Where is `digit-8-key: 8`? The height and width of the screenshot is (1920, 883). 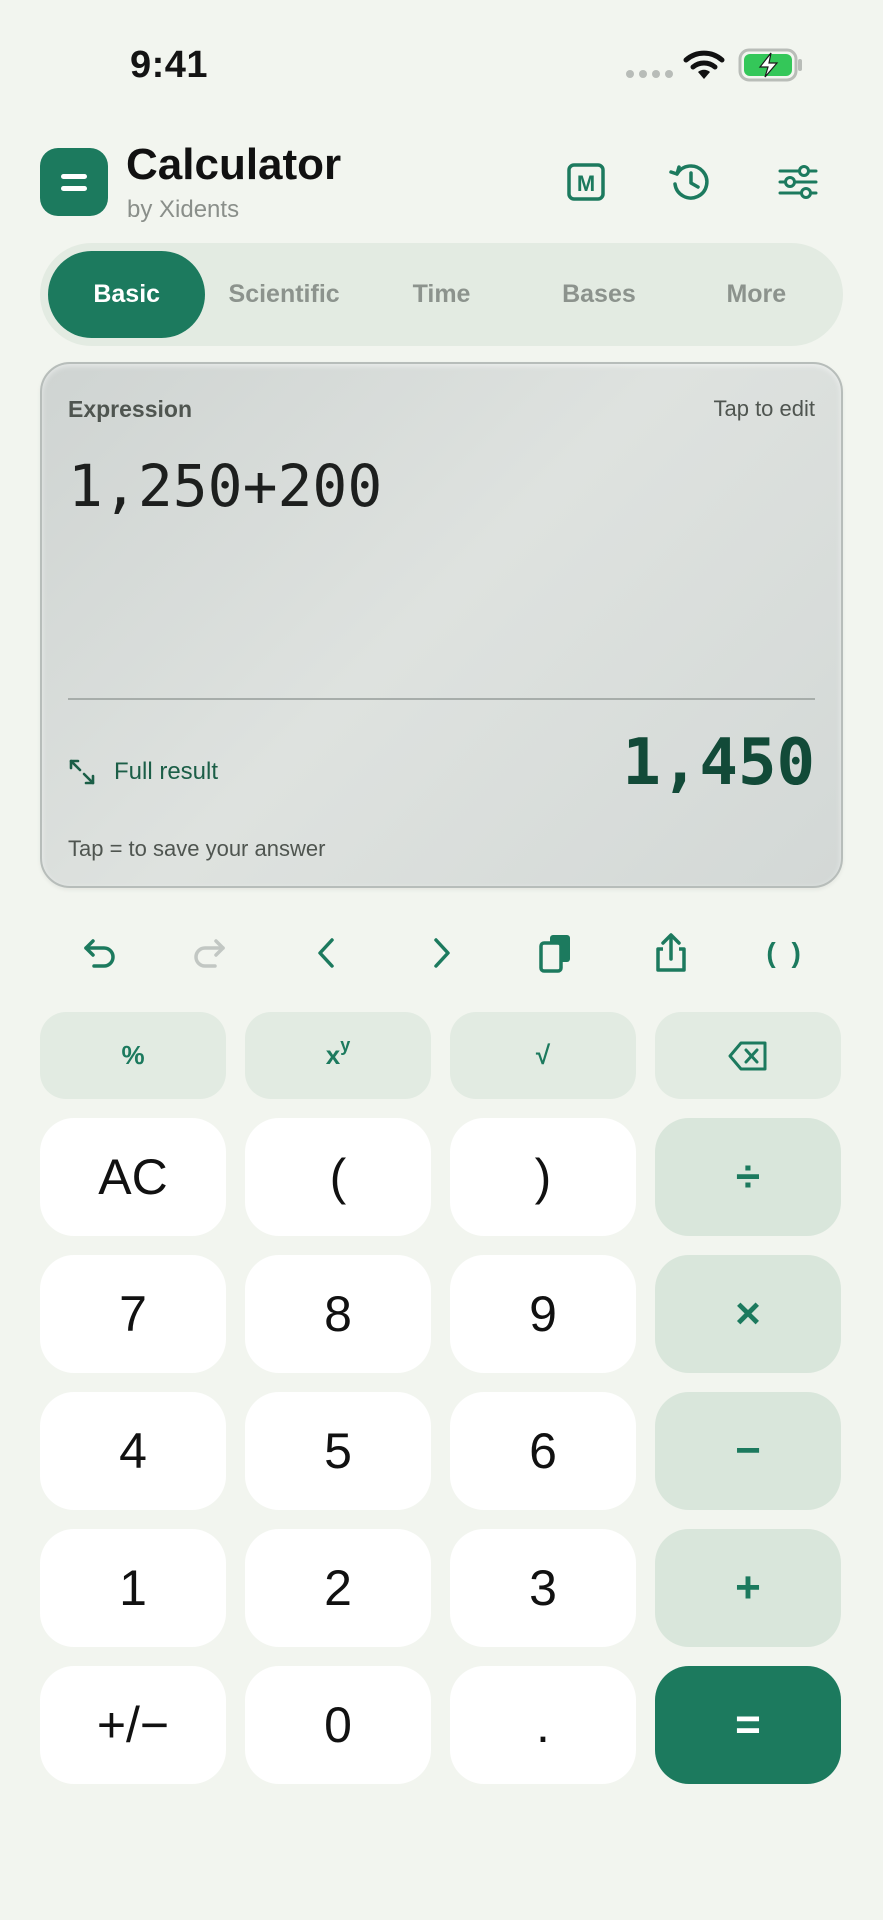 digit-8-key: 8 is located at coordinates (338, 1314).